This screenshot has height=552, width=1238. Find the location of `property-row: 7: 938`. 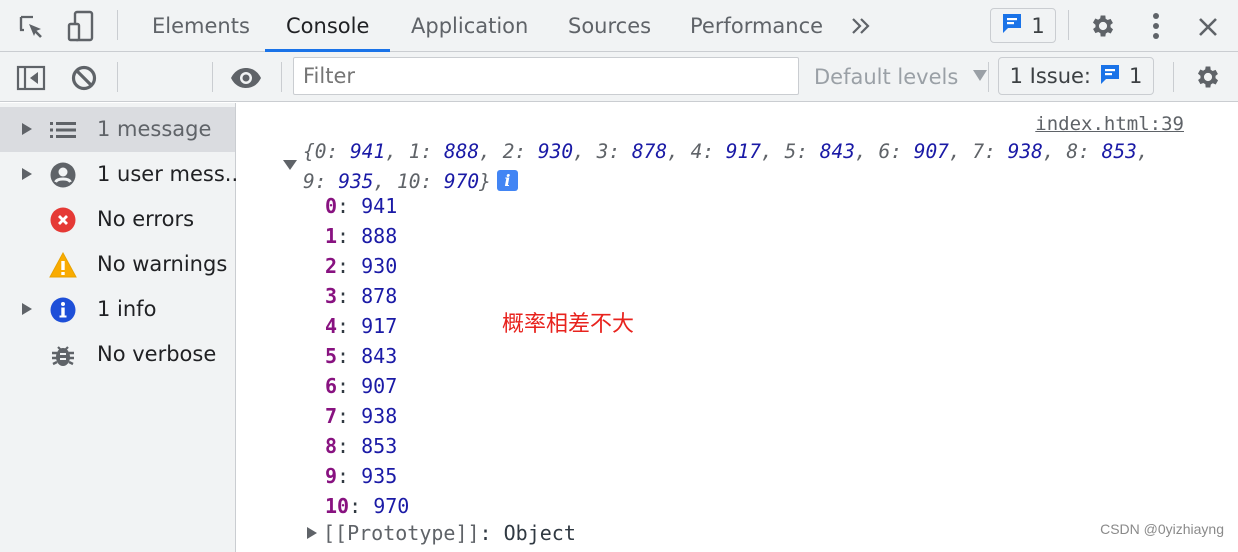

property-row: 7: 938 is located at coordinates (361, 416).